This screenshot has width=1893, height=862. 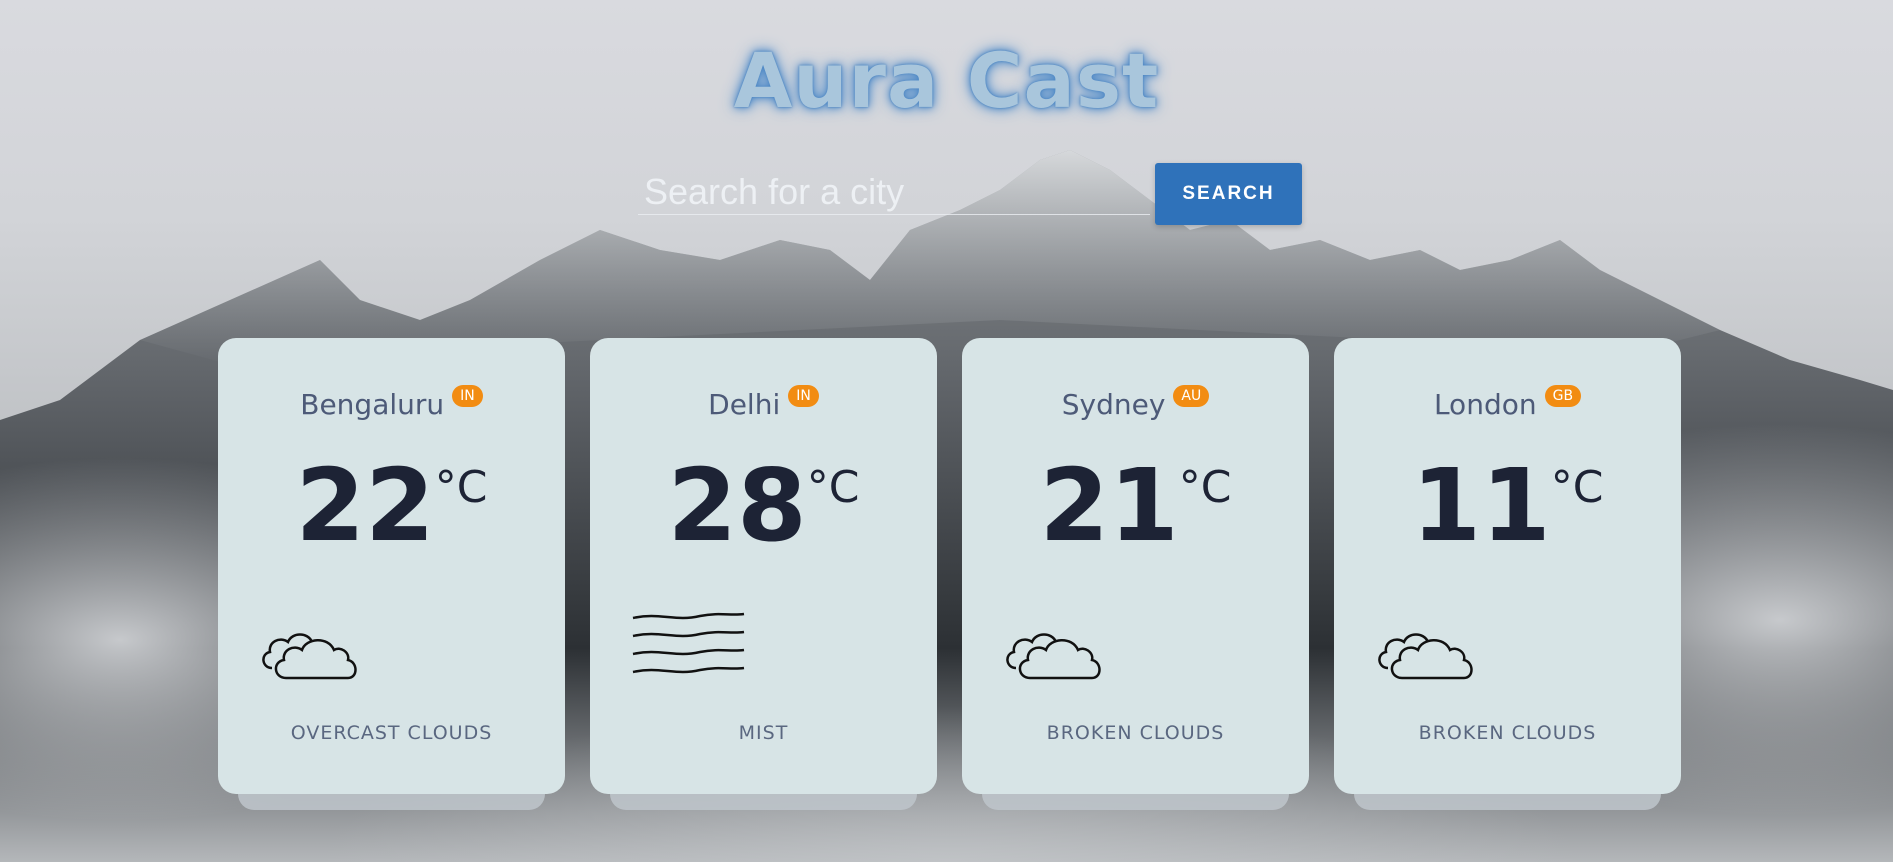 What do you see at coordinates (894, 192) in the screenshot?
I see `search-input` at bounding box center [894, 192].